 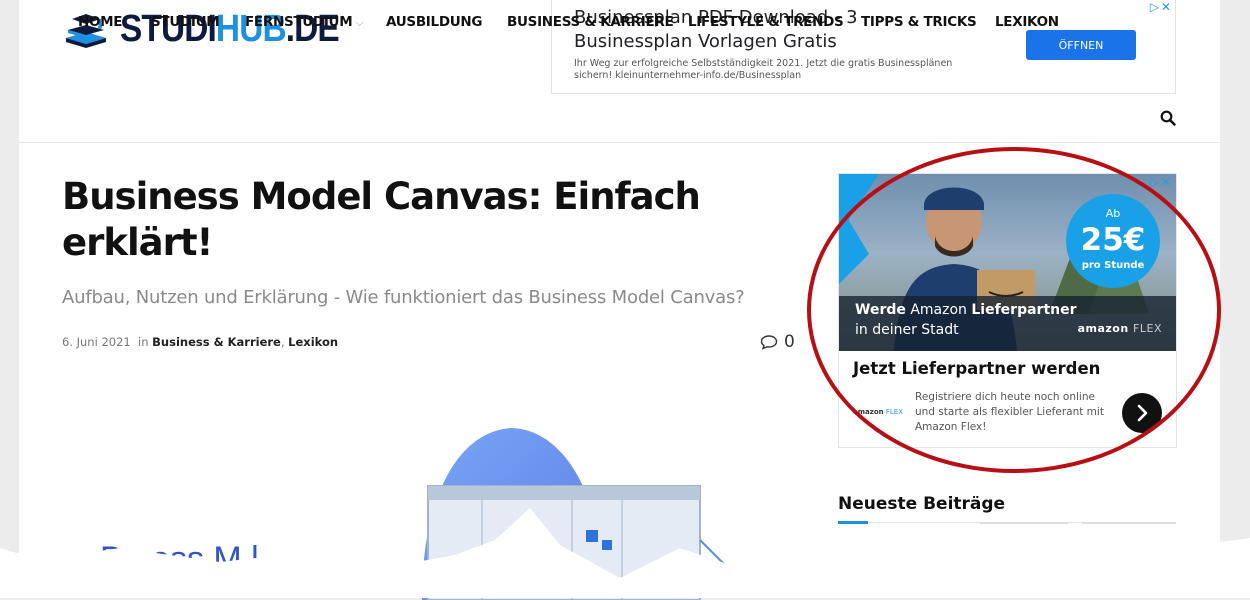 What do you see at coordinates (880, 310) in the screenshot?
I see `caption-werde: Werde` at bounding box center [880, 310].